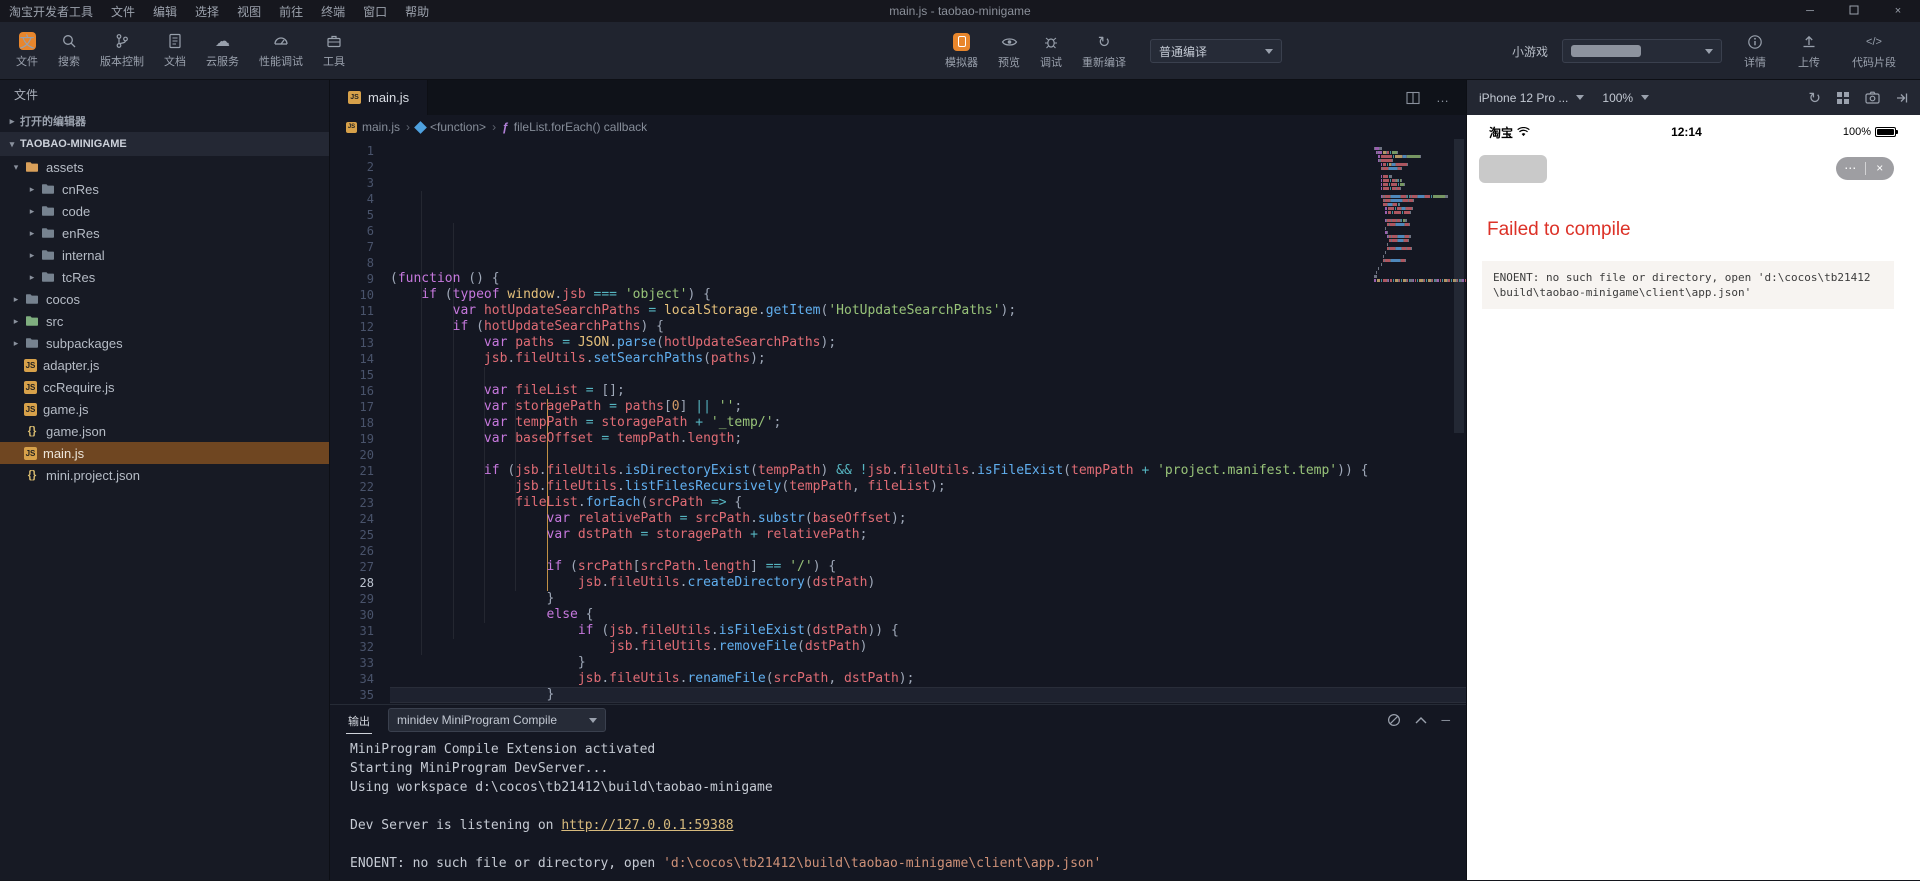 The image size is (1920, 881). What do you see at coordinates (1850, 168) in the screenshot?
I see `capsule-more-icon: ⋯` at bounding box center [1850, 168].